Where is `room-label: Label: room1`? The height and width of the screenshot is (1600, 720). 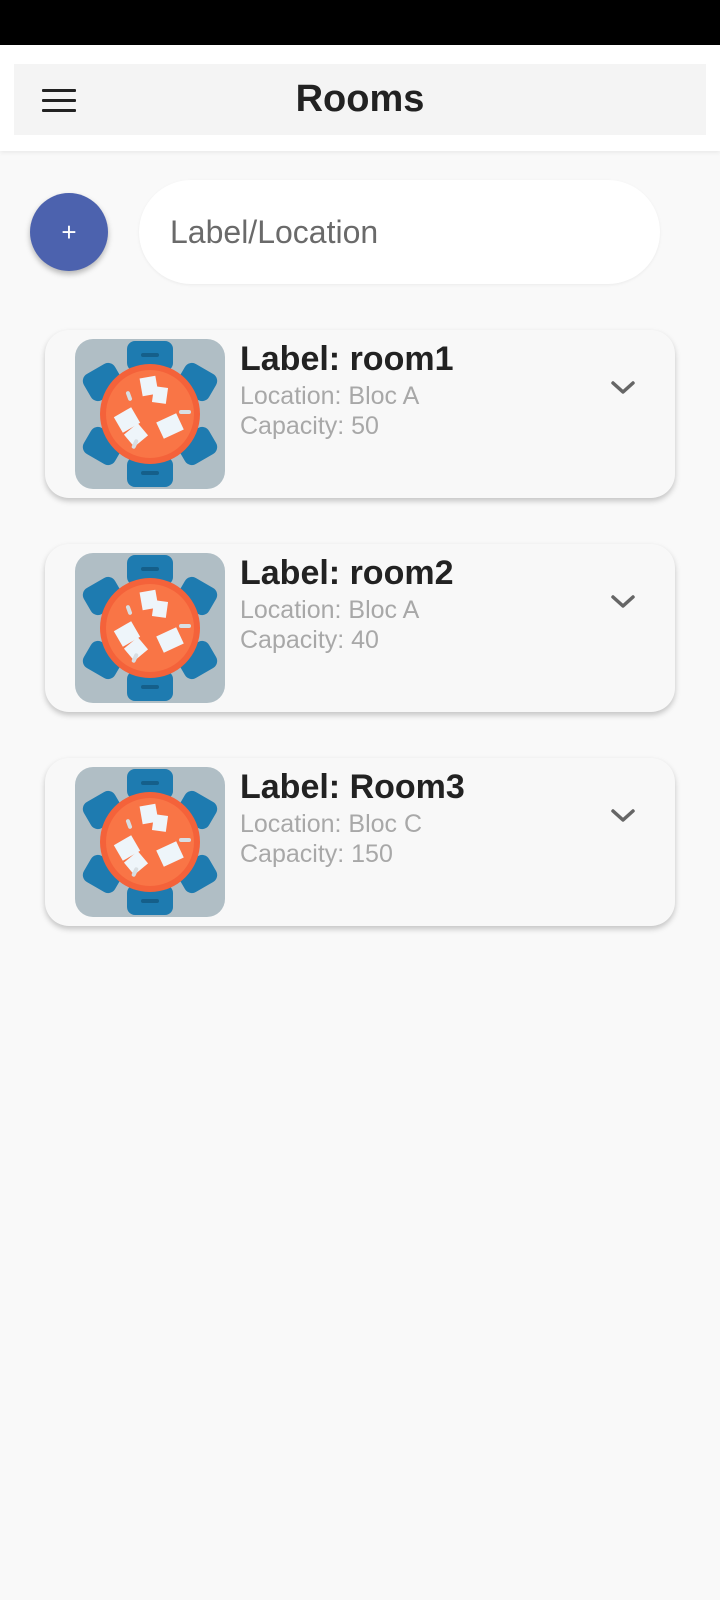 room-label: Label: room1 is located at coordinates (347, 359).